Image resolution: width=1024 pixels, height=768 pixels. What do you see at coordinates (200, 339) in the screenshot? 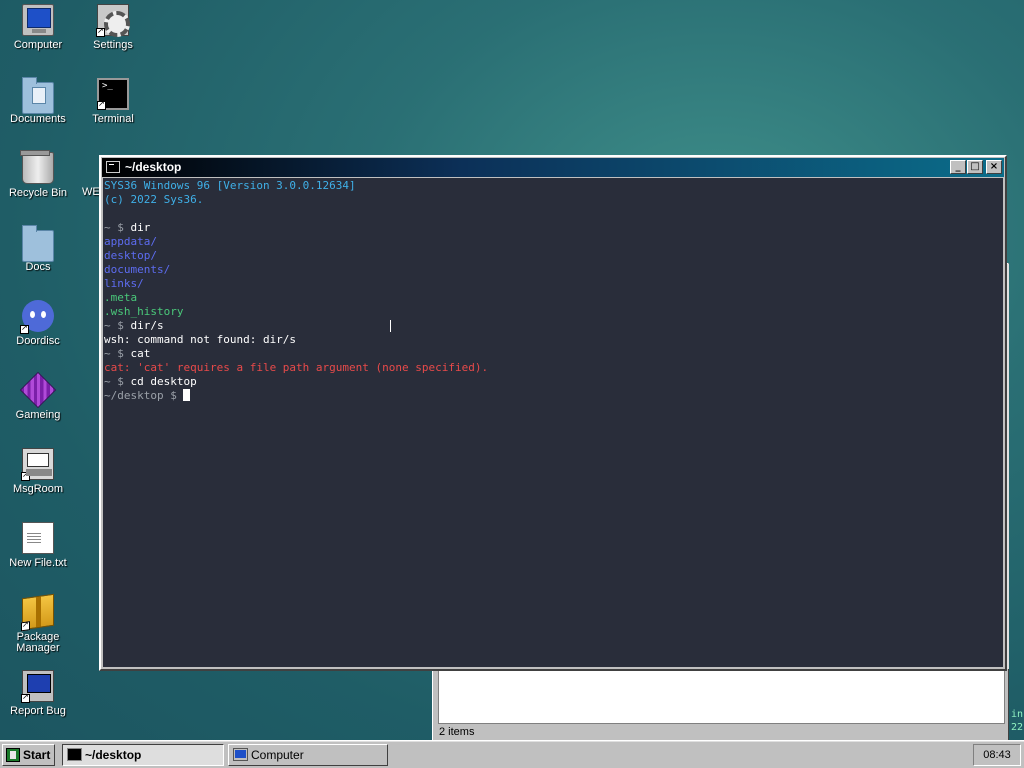
I see `terminal-line: wsh: command not found: dir/s` at bounding box center [200, 339].